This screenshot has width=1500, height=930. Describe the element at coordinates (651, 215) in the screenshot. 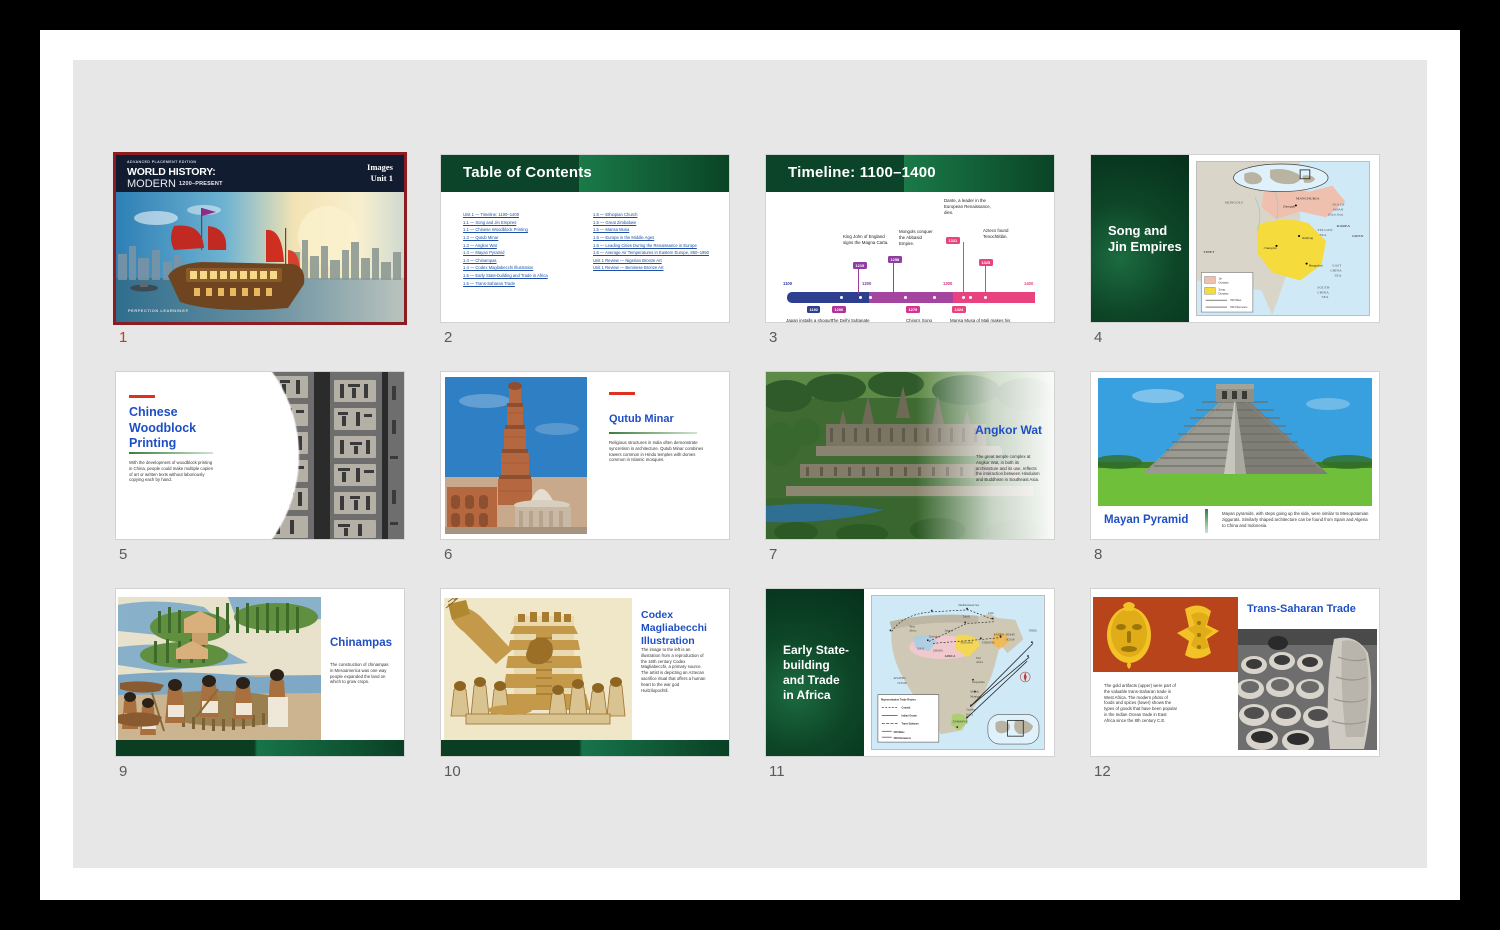

I see `toc-link: 1.5 — Ethiopian Church` at that location.